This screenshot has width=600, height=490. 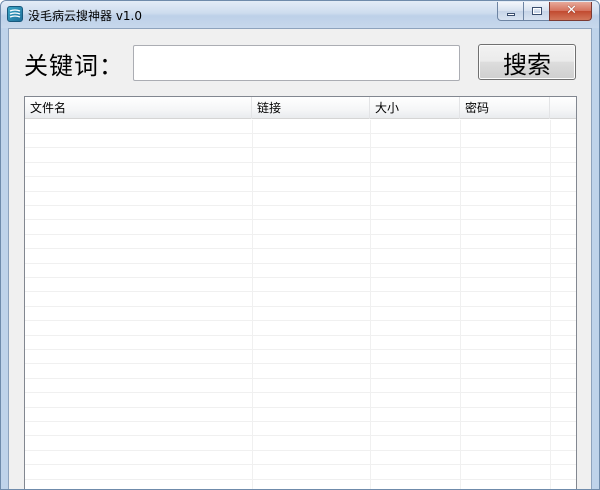 What do you see at coordinates (505, 108) in the screenshot?
I see `column-header-password: 密码` at bounding box center [505, 108].